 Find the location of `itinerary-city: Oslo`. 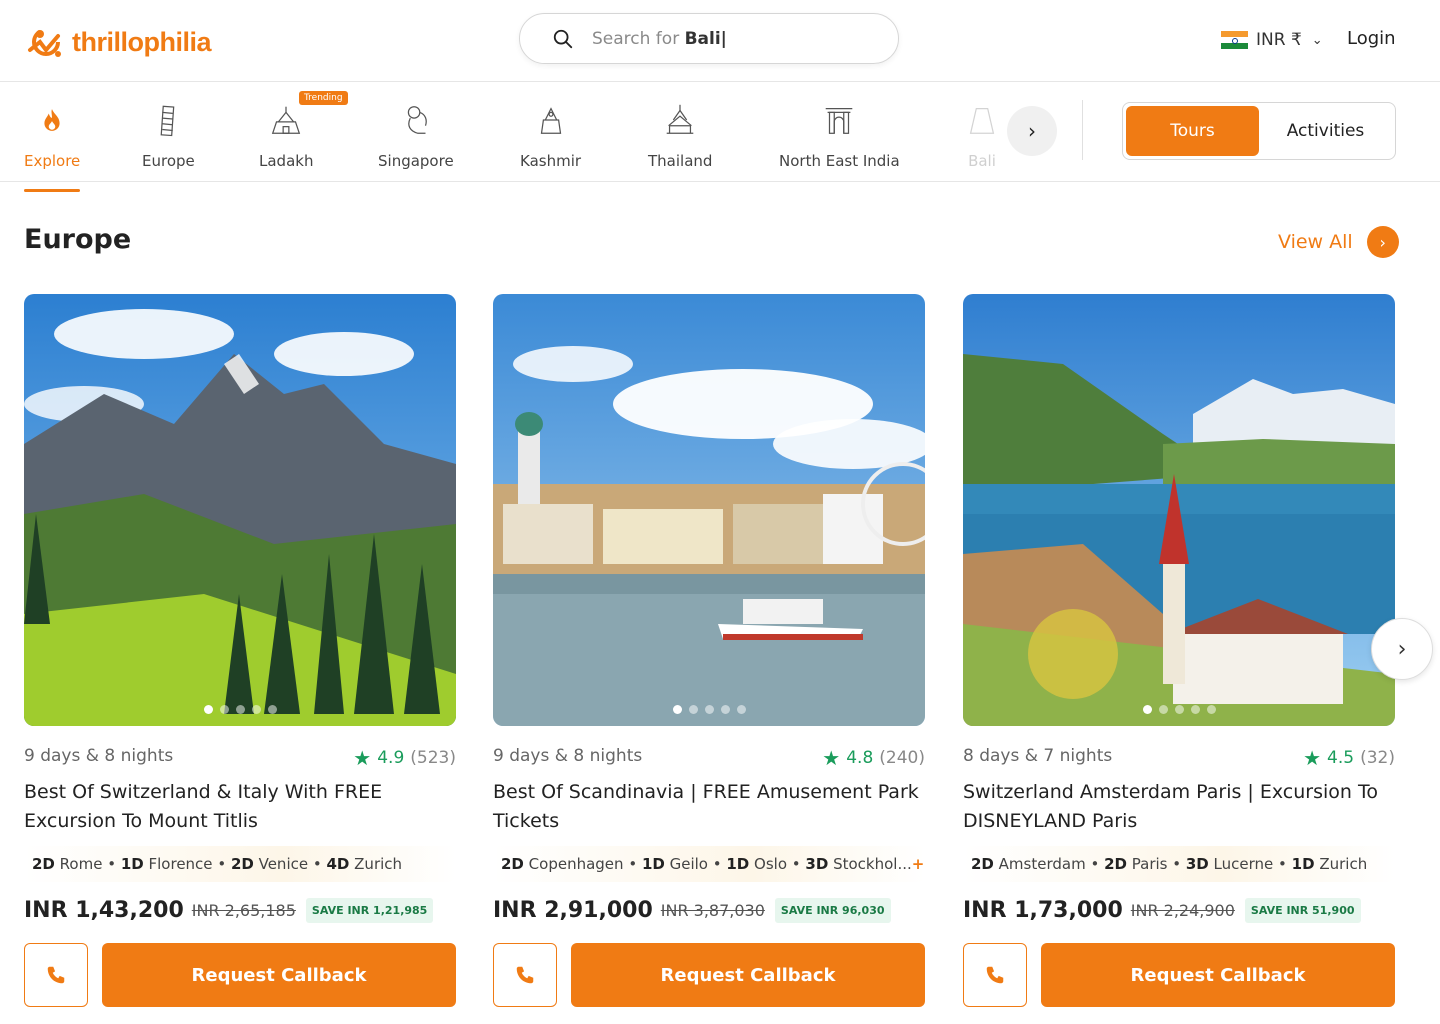

itinerary-city: Oslo is located at coordinates (771, 864).